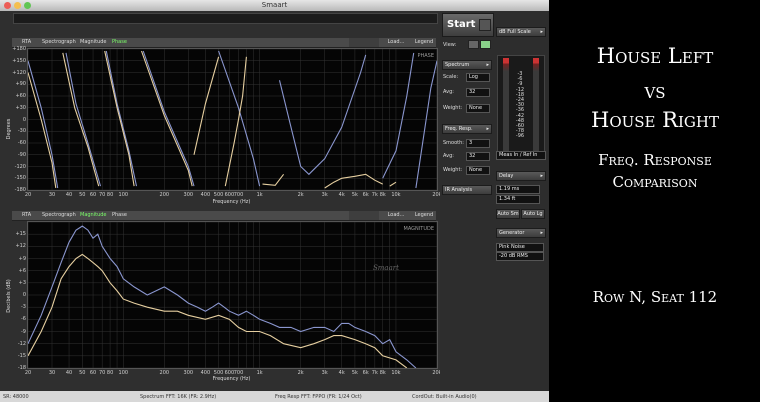 The height and width of the screenshot is (402, 760). I want to click on phase-ytick: 0, so click(24, 119).